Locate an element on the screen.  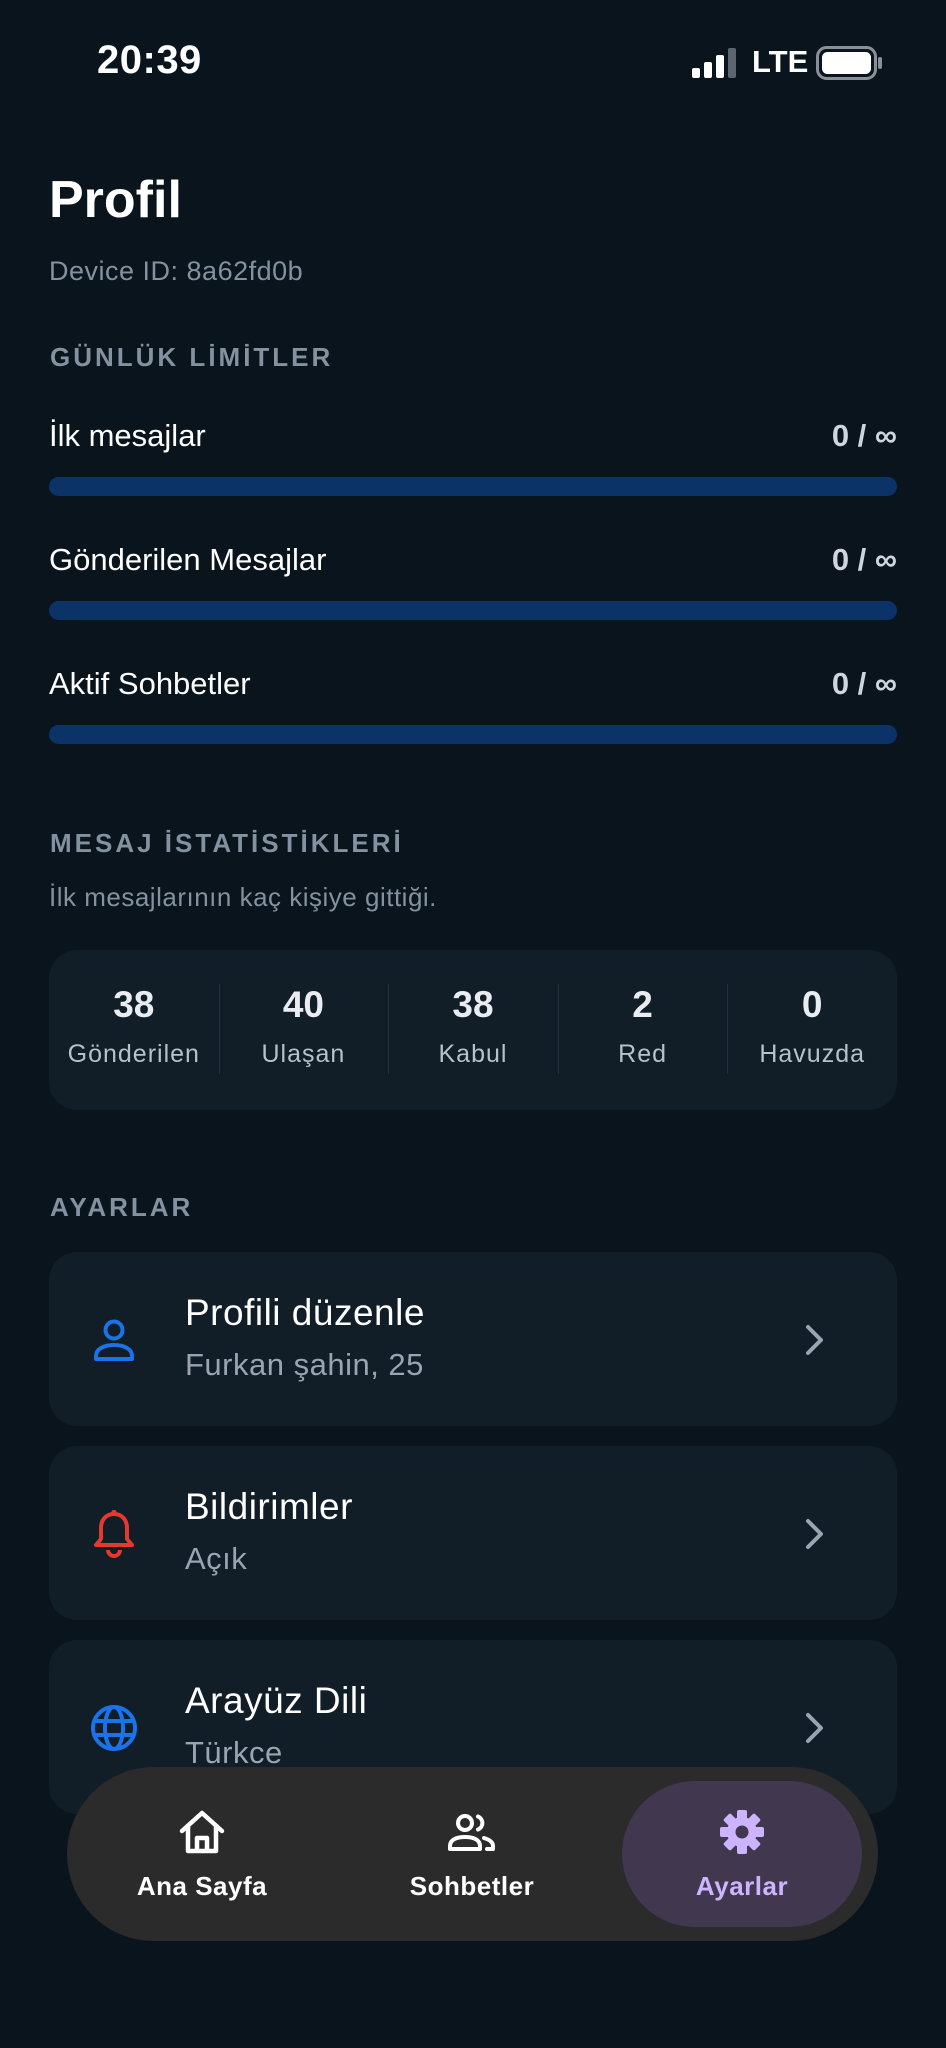
stat-value: 40 is located at coordinates (303, 1004).